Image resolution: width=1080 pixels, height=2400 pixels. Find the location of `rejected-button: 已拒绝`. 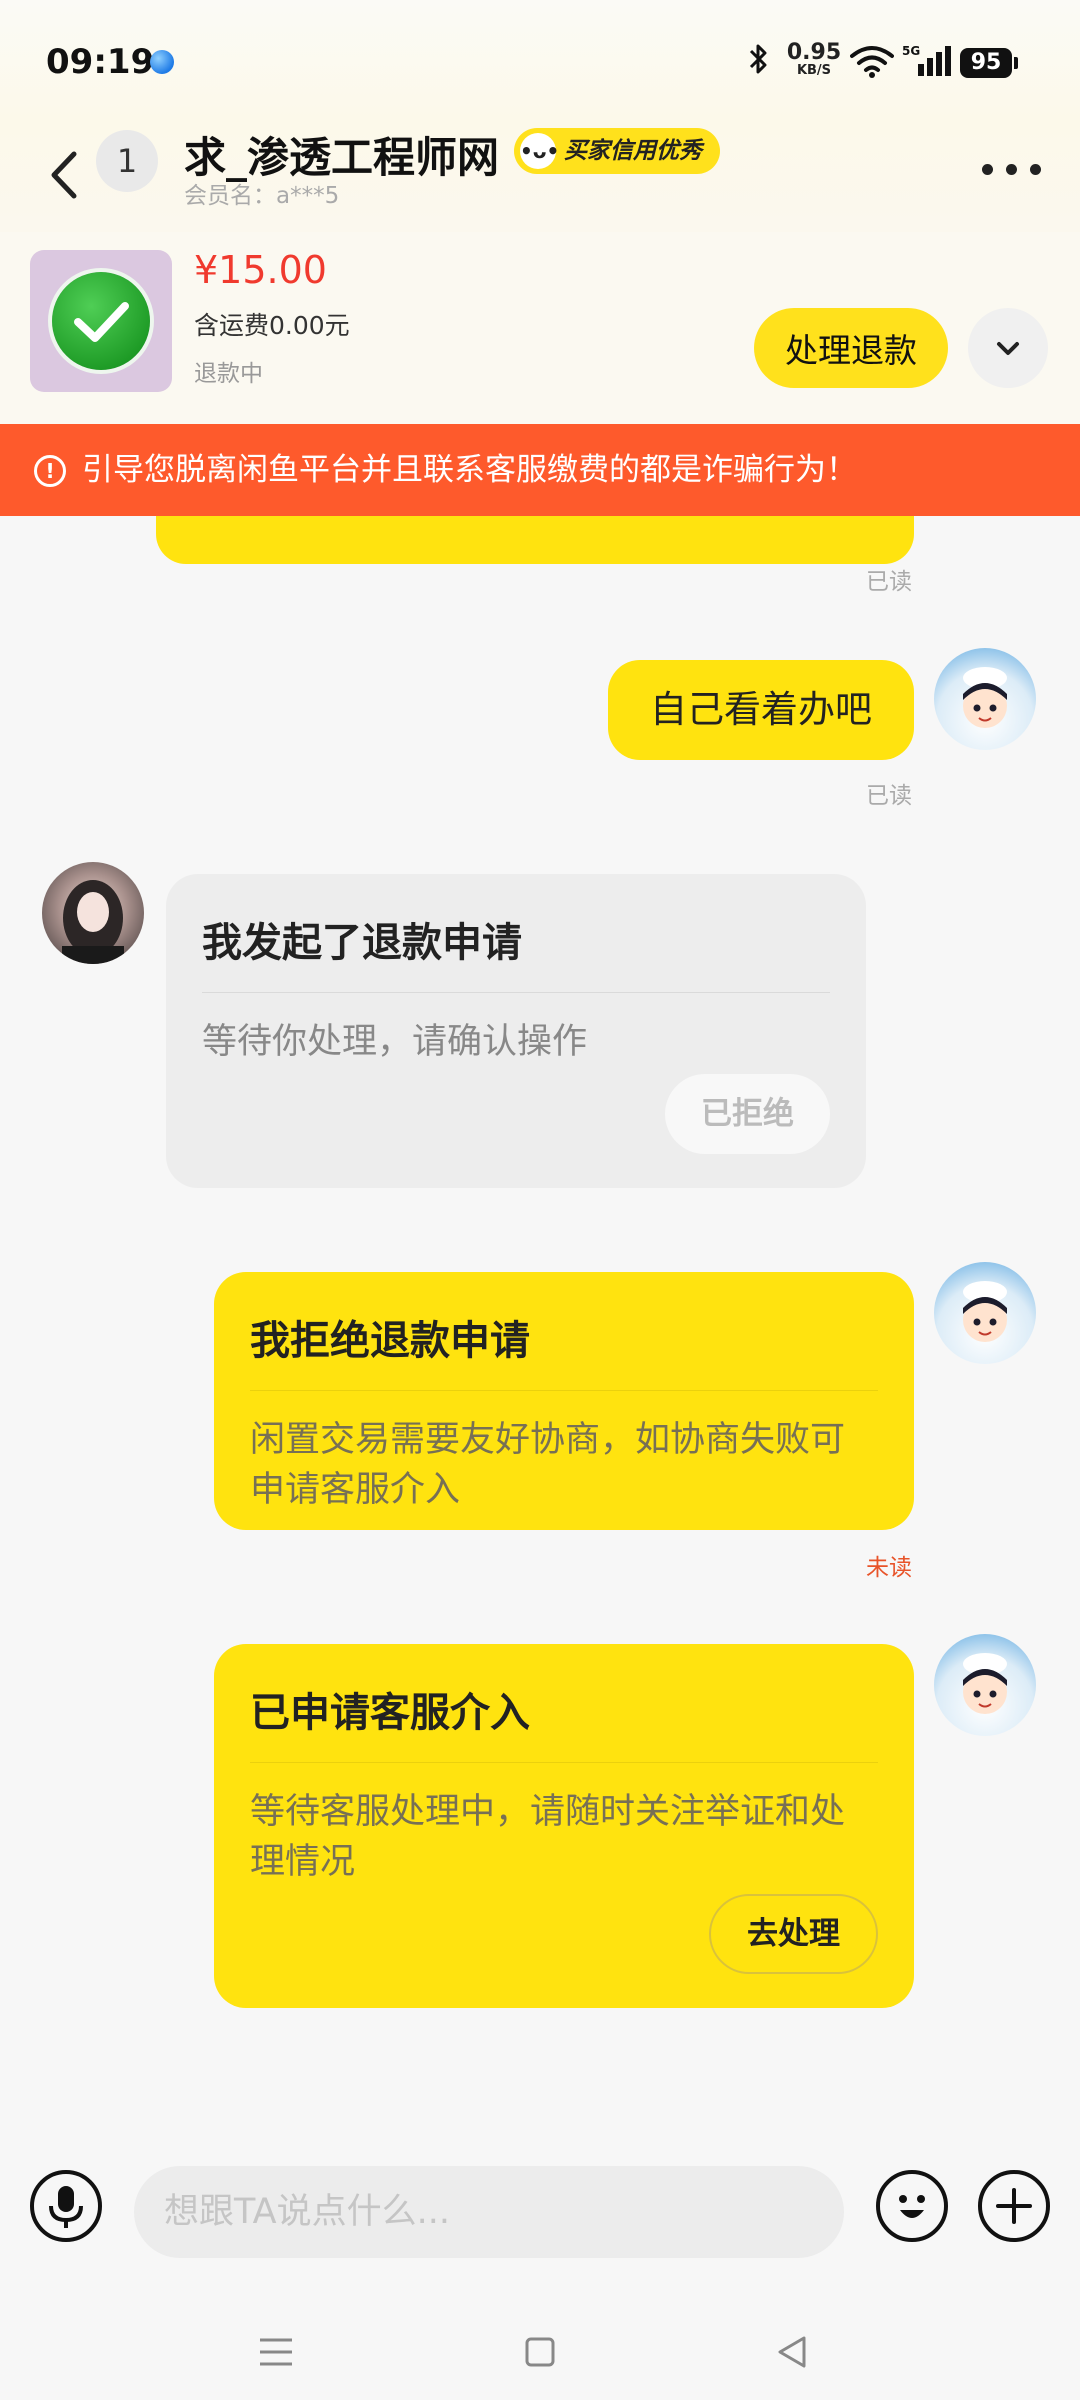

rejected-button: 已拒绝 is located at coordinates (747, 1114).